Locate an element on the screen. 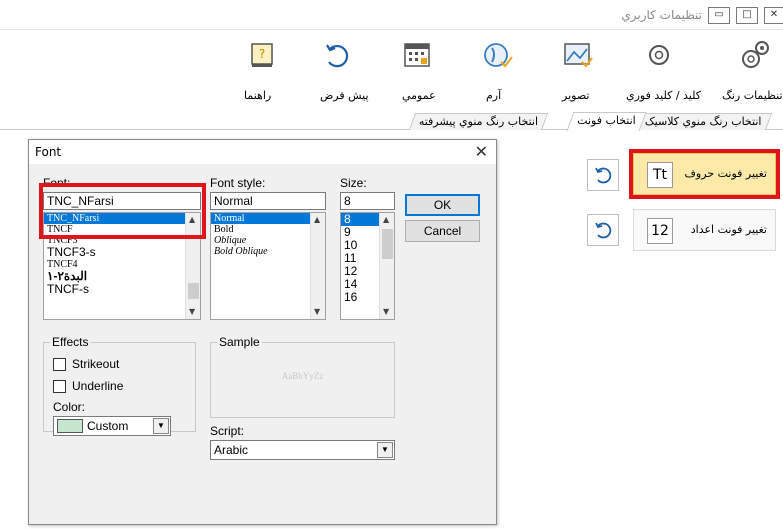 The width and height of the screenshot is (783, 529). picture-icon is located at coordinates (577, 55).